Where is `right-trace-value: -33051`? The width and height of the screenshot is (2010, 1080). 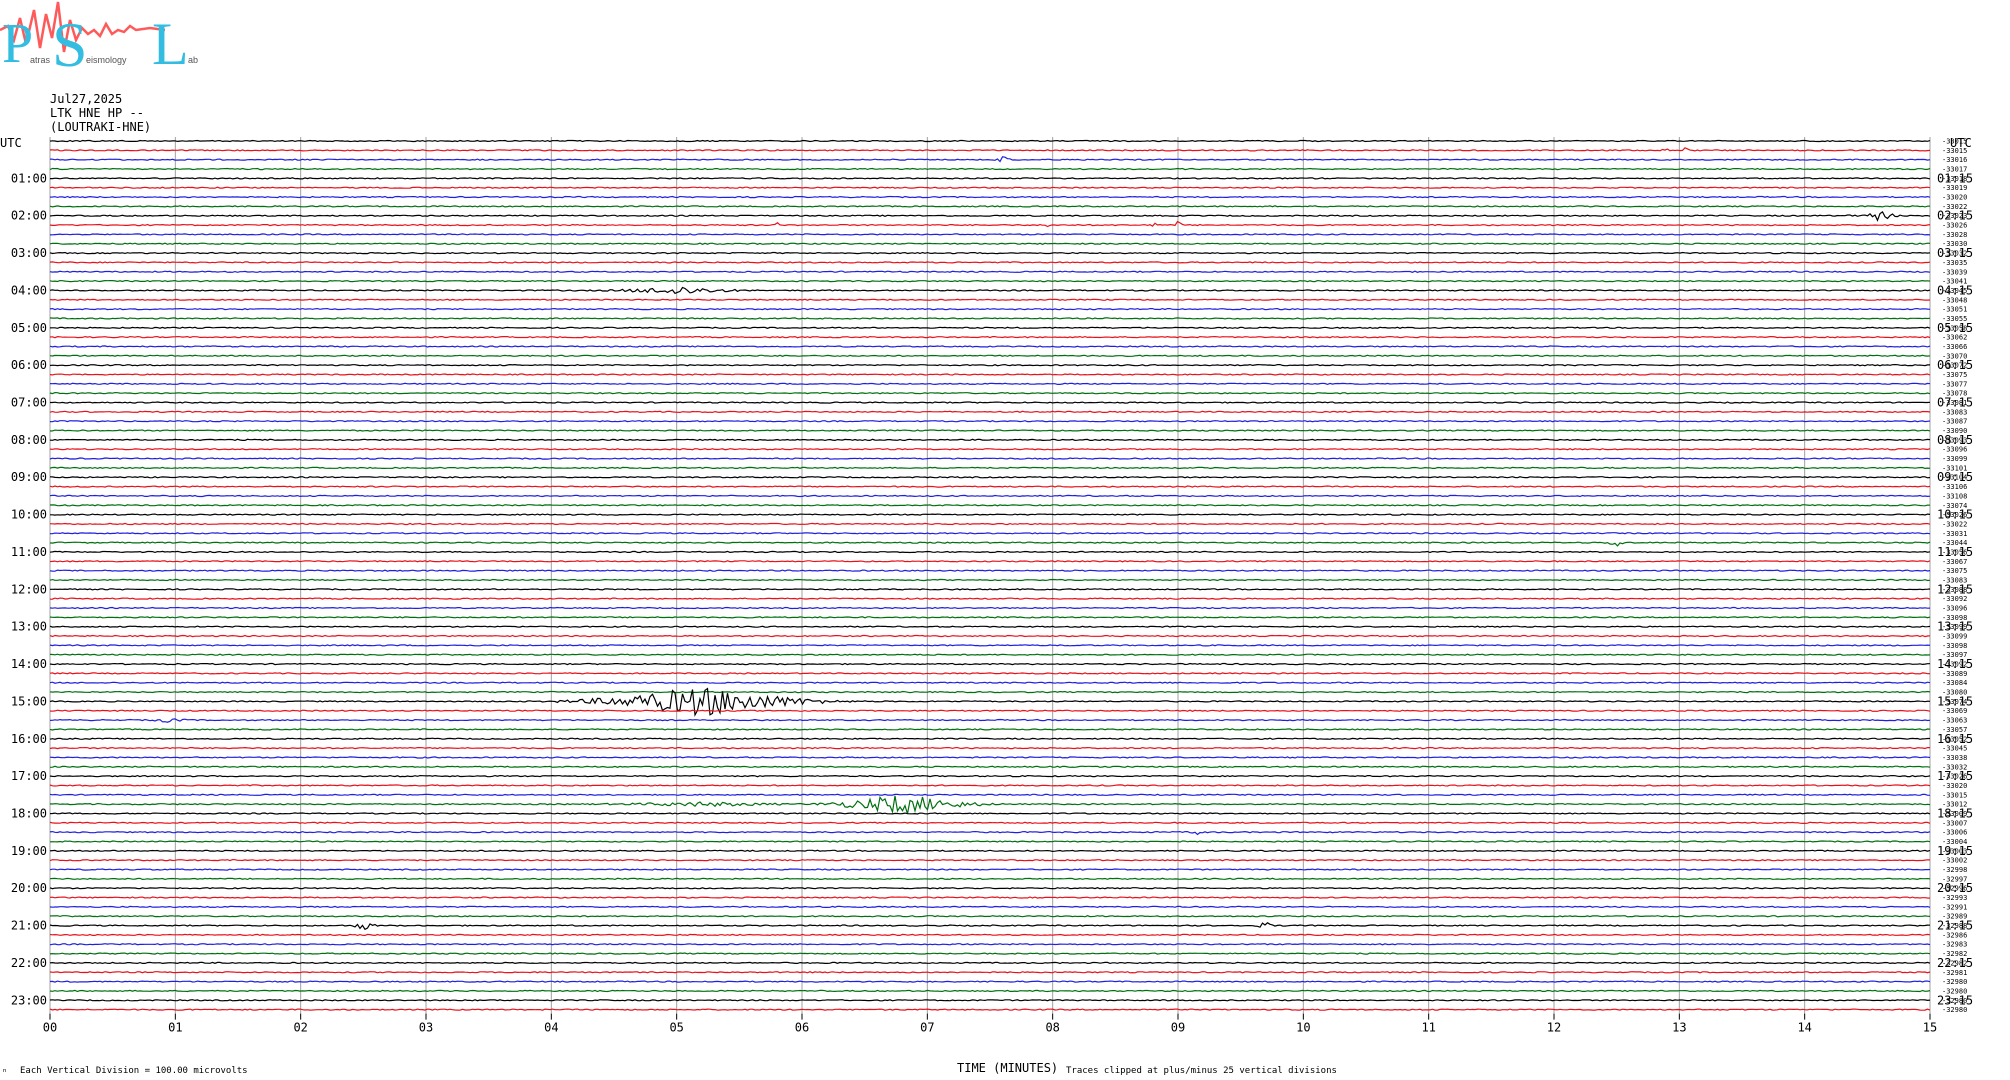 right-trace-value: -33051 is located at coordinates (1954, 310).